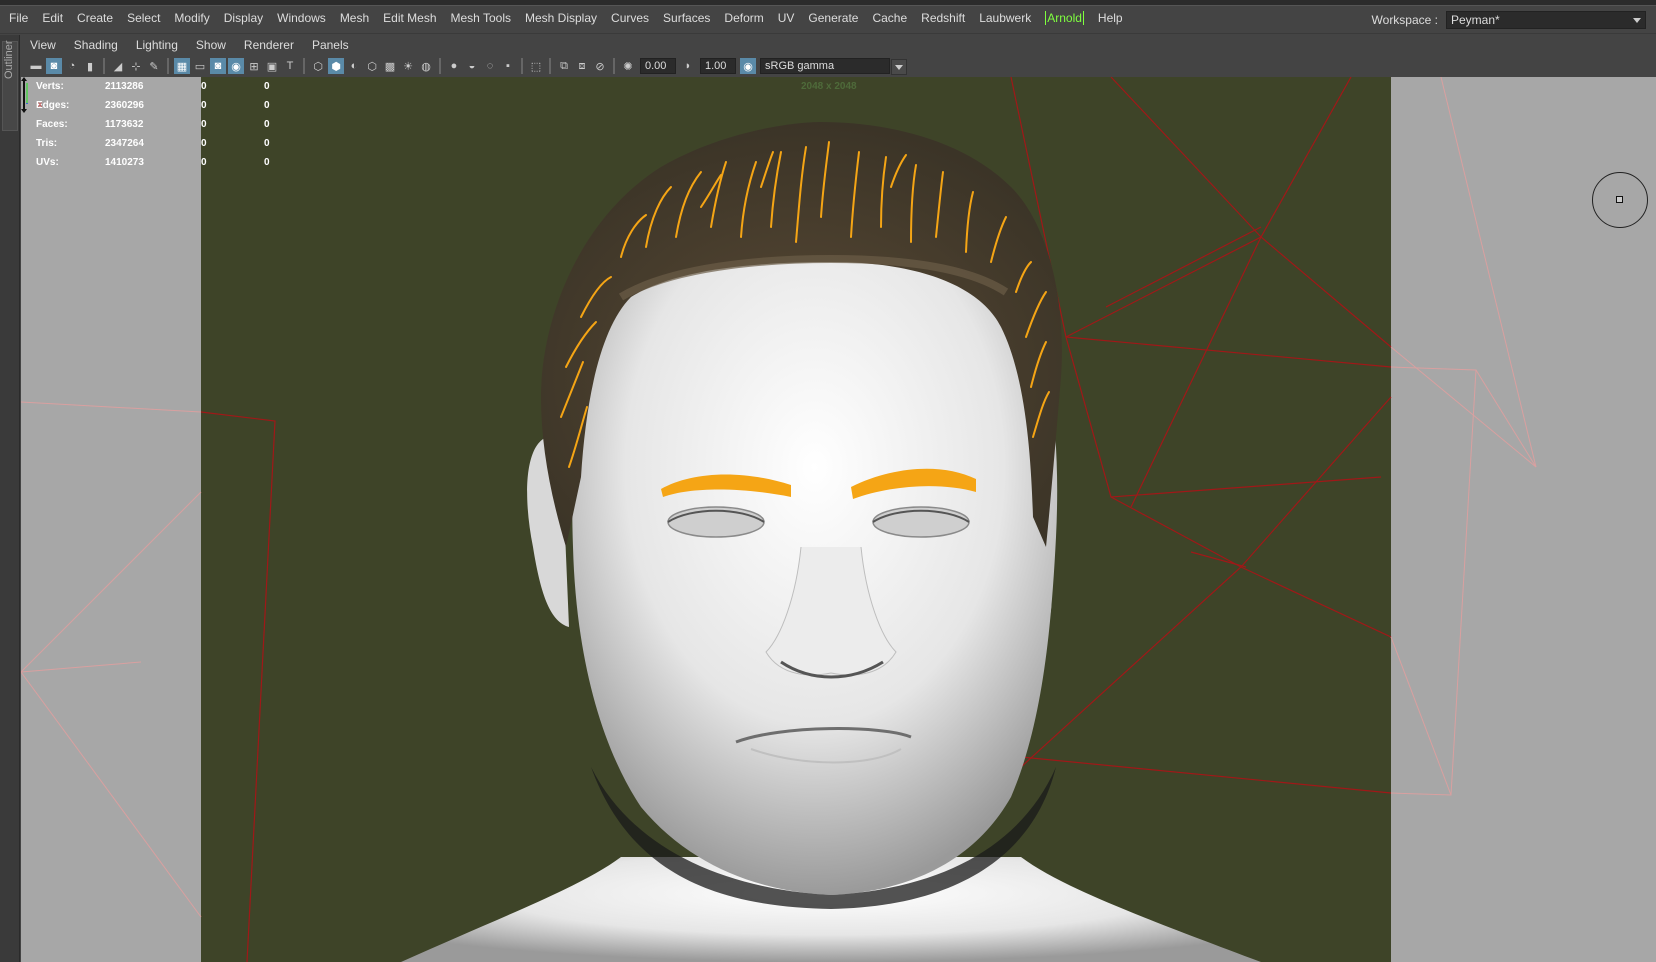  Describe the element at coordinates (157, 45) in the screenshot. I see `panel-menu-lighting: Lighting` at that location.